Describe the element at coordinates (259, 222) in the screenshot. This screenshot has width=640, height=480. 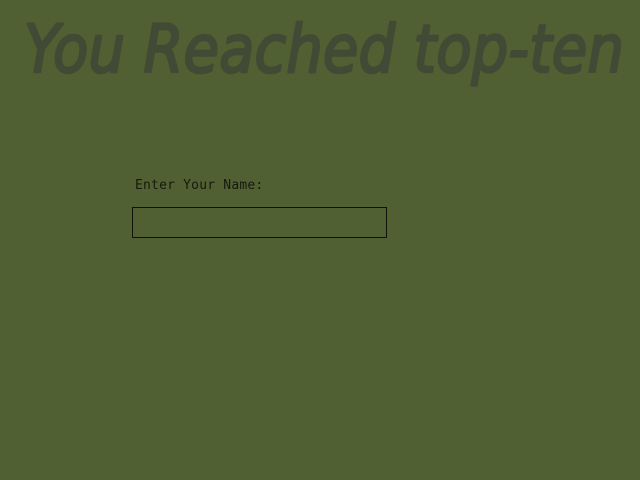
I see `player-name-input` at that location.